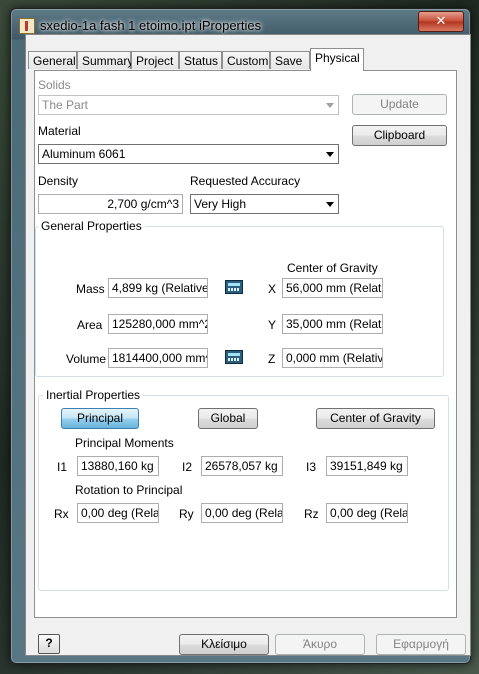 Image resolution: width=479 pixels, height=674 pixels. I want to click on i2-label: I2, so click(187, 467).